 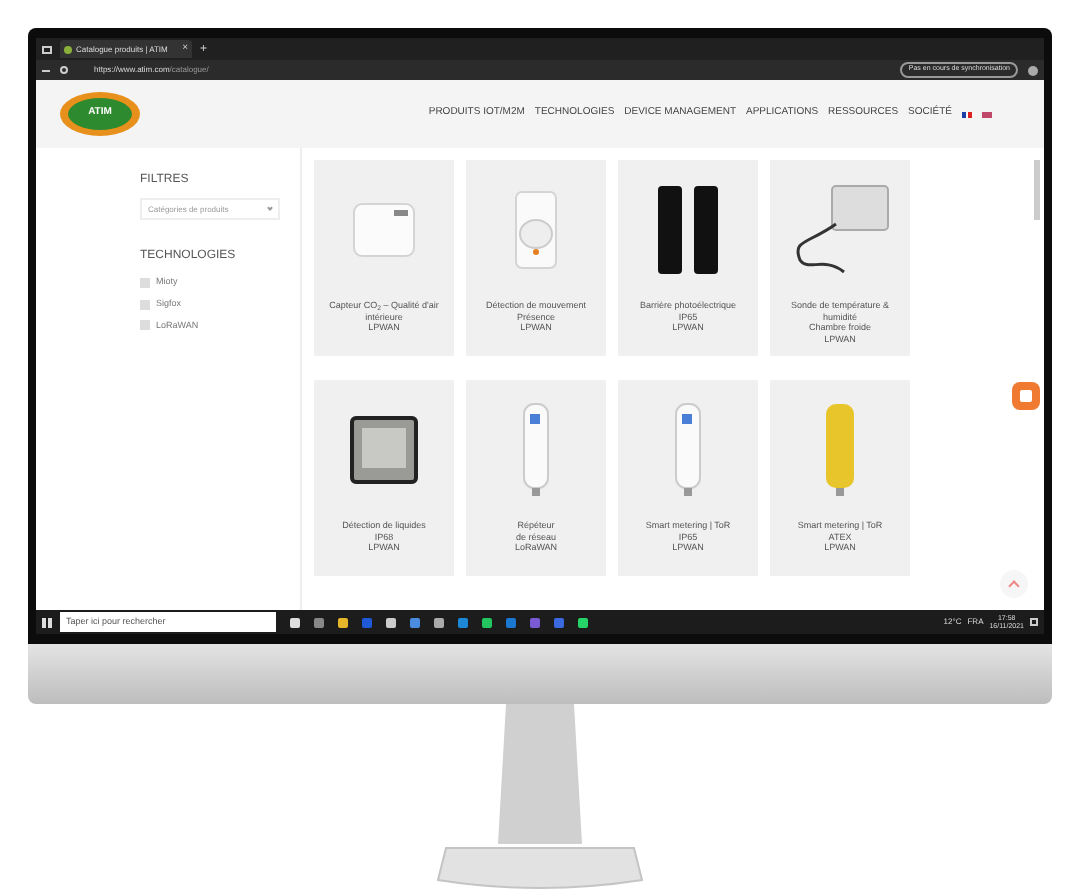 I want to click on motion-detector-drawing, so click(x=536, y=230).